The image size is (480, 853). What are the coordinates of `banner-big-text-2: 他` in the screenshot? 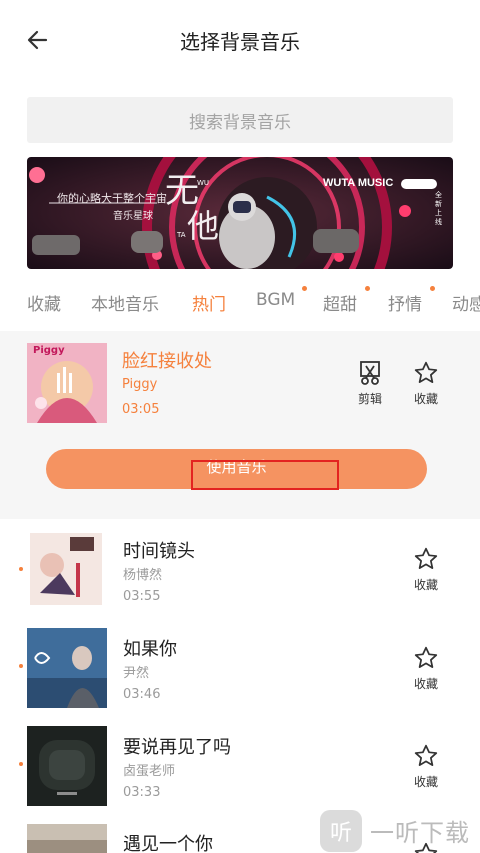 It's located at (203, 226).